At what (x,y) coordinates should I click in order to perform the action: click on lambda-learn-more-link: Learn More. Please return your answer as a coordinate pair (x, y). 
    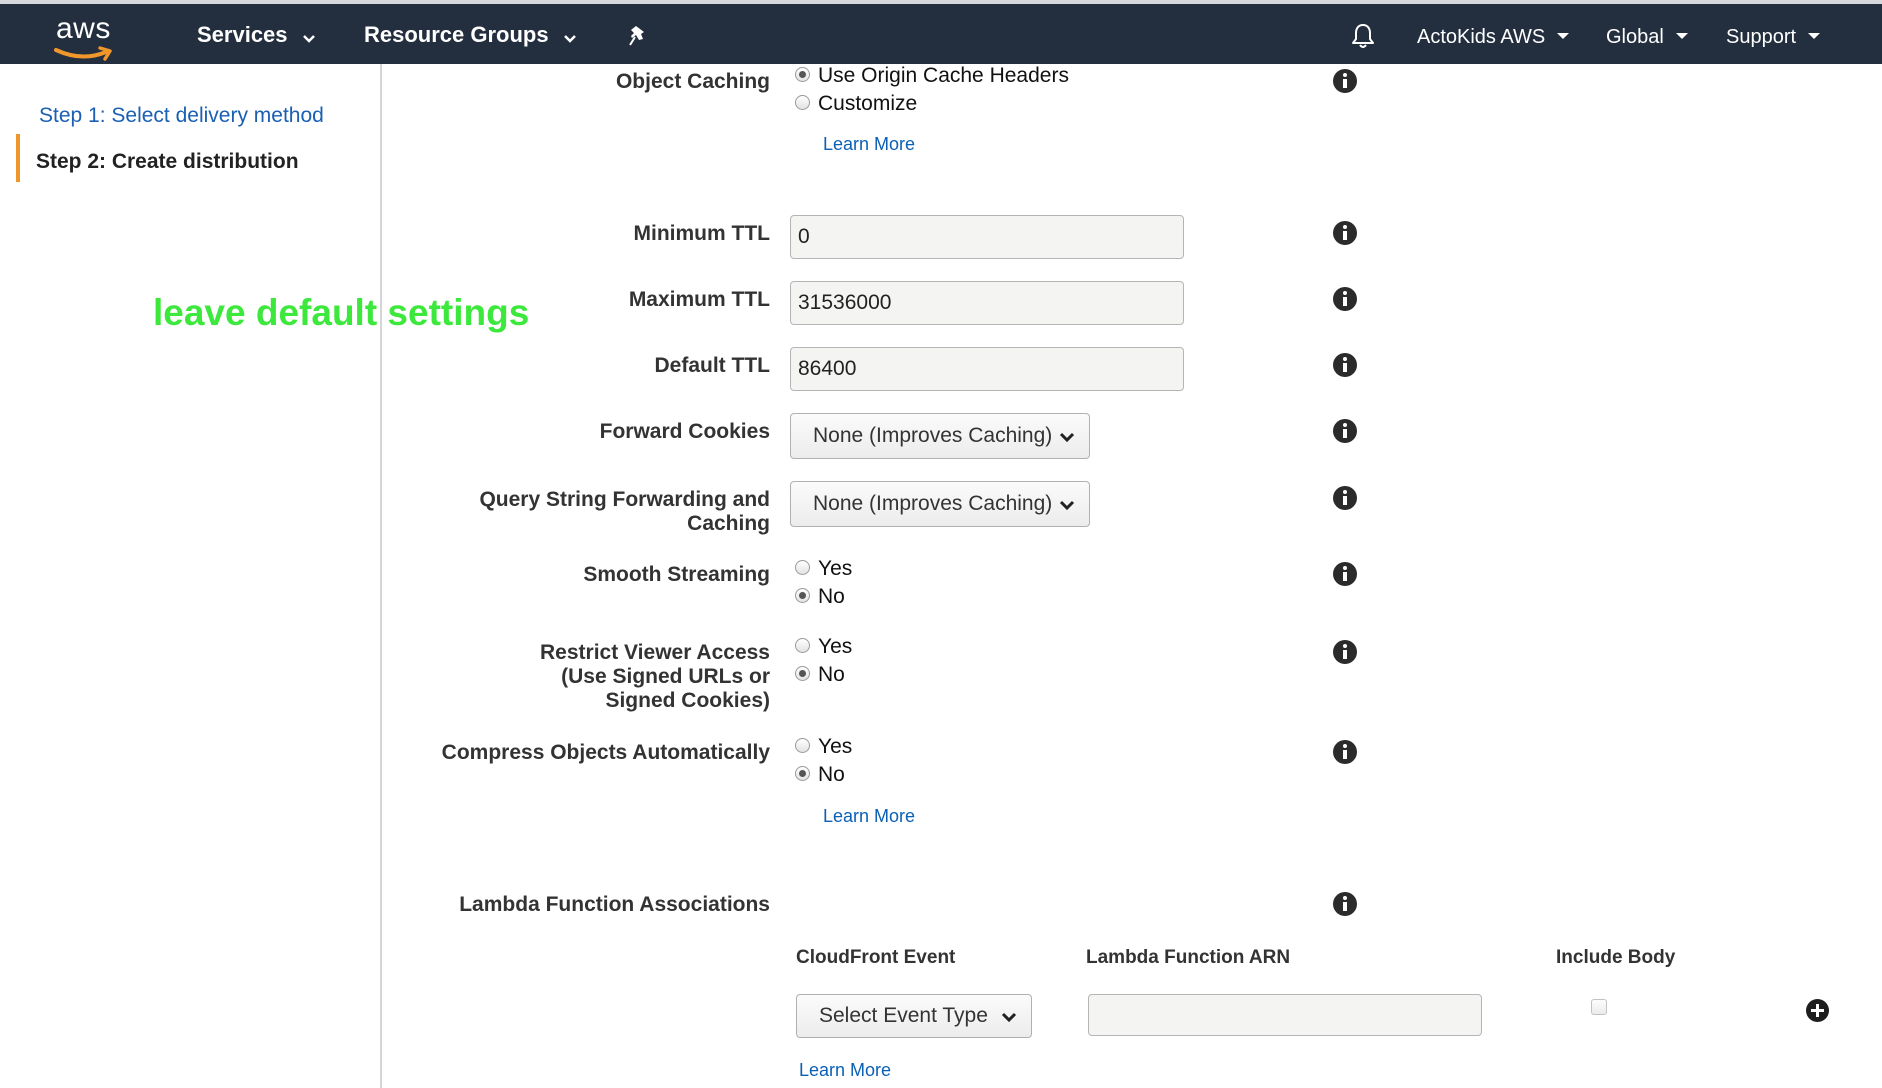
    Looking at the image, I should click on (845, 1070).